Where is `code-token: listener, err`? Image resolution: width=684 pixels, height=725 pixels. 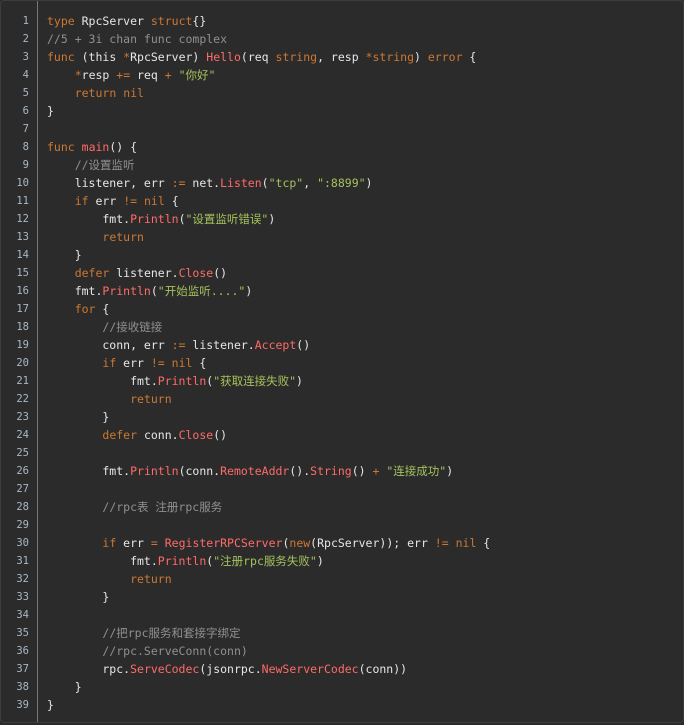 code-token: listener, err is located at coordinates (109, 183).